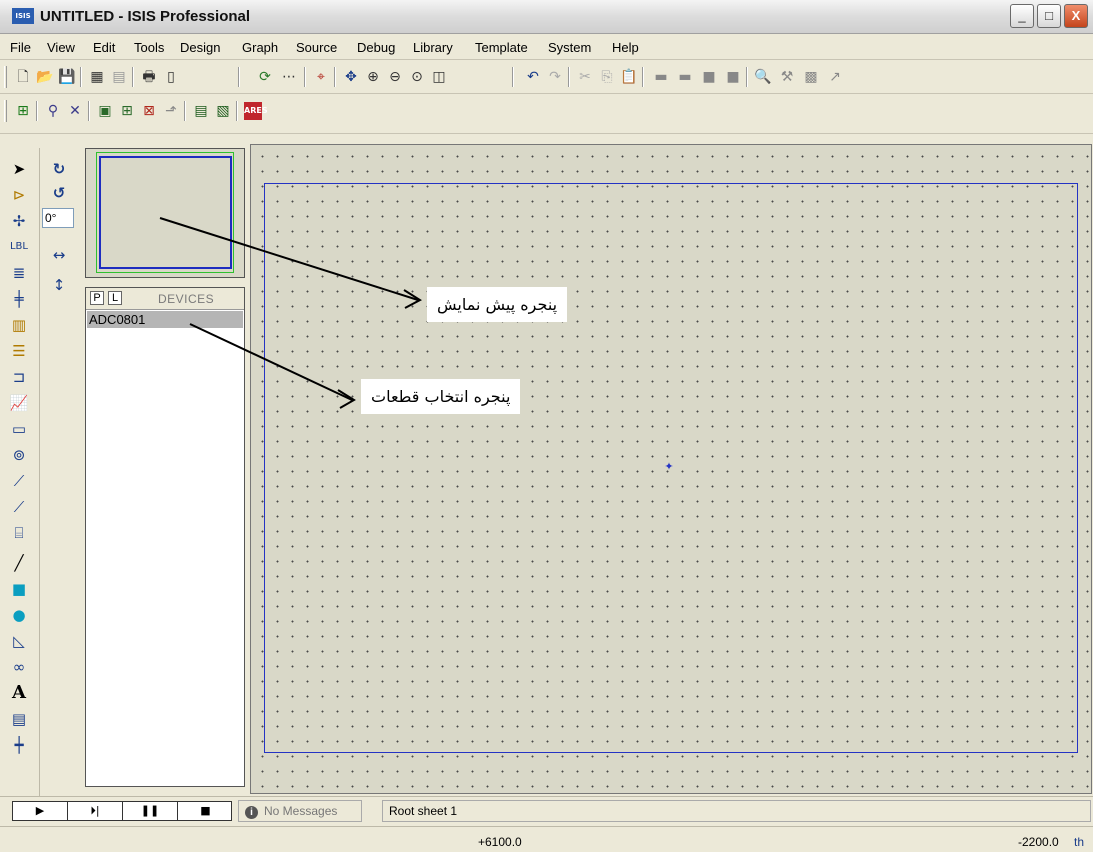 The image size is (1093, 852). I want to click on redo-icon: ↷, so click(555, 77).